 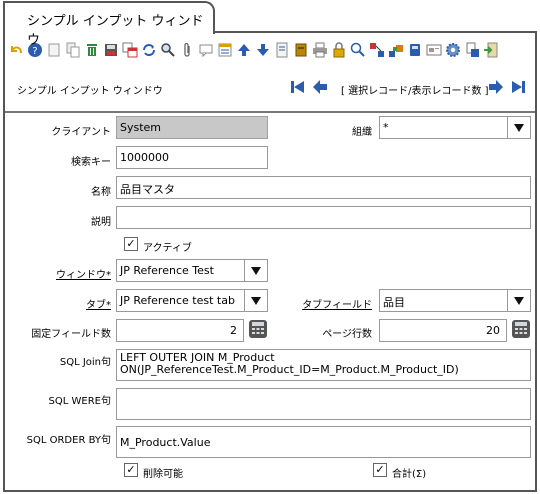 I want to click on first-record-button, so click(x=298, y=88).